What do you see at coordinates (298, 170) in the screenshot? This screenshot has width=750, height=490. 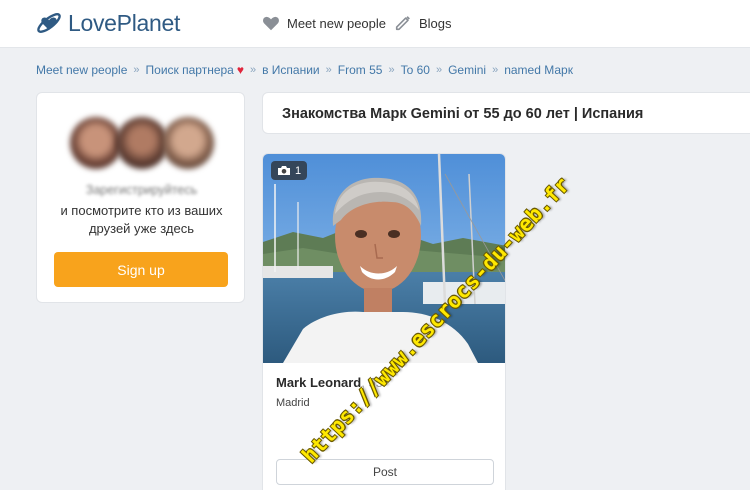 I see `photo-count: 1` at bounding box center [298, 170].